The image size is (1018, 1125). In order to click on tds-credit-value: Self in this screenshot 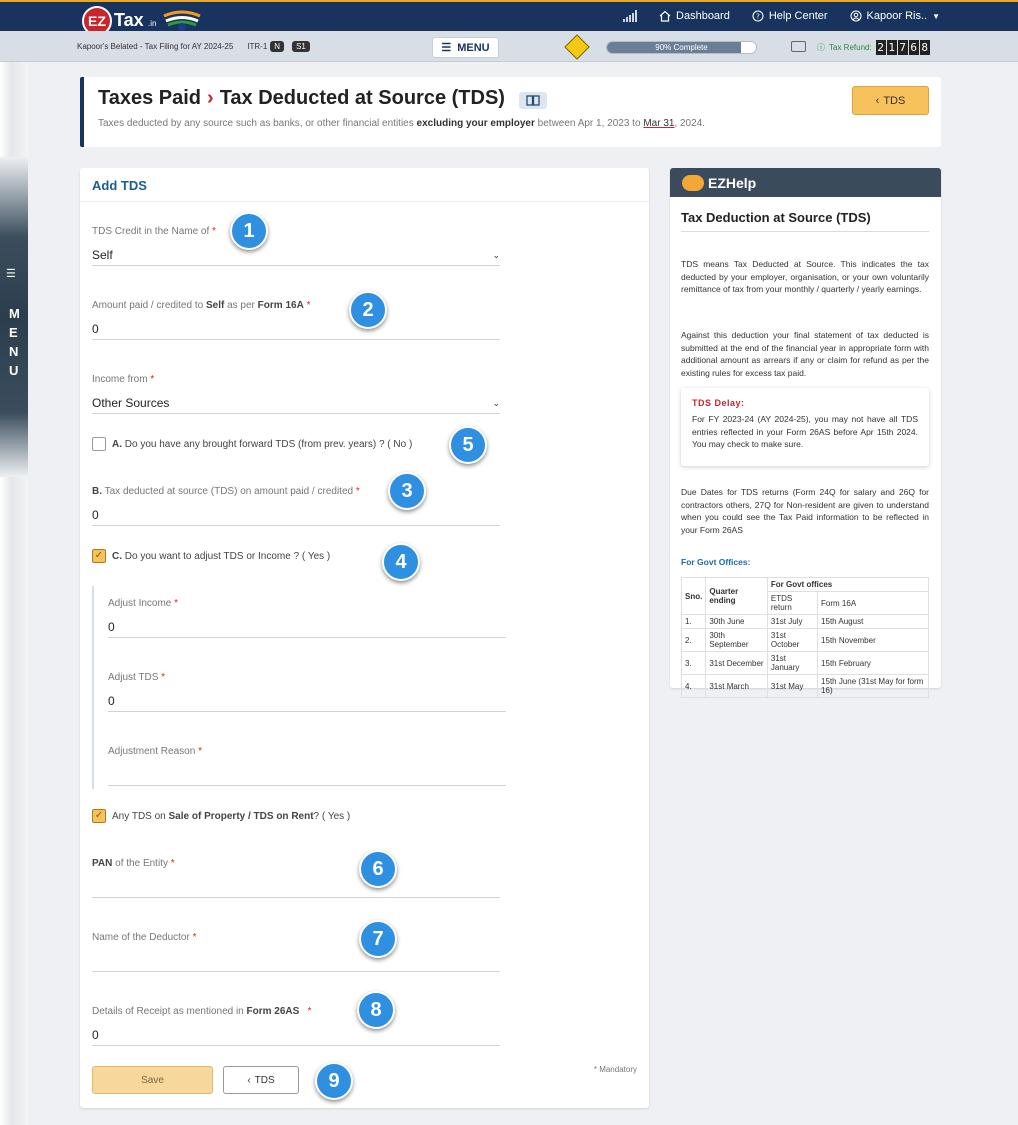, I will do `click(102, 255)`.